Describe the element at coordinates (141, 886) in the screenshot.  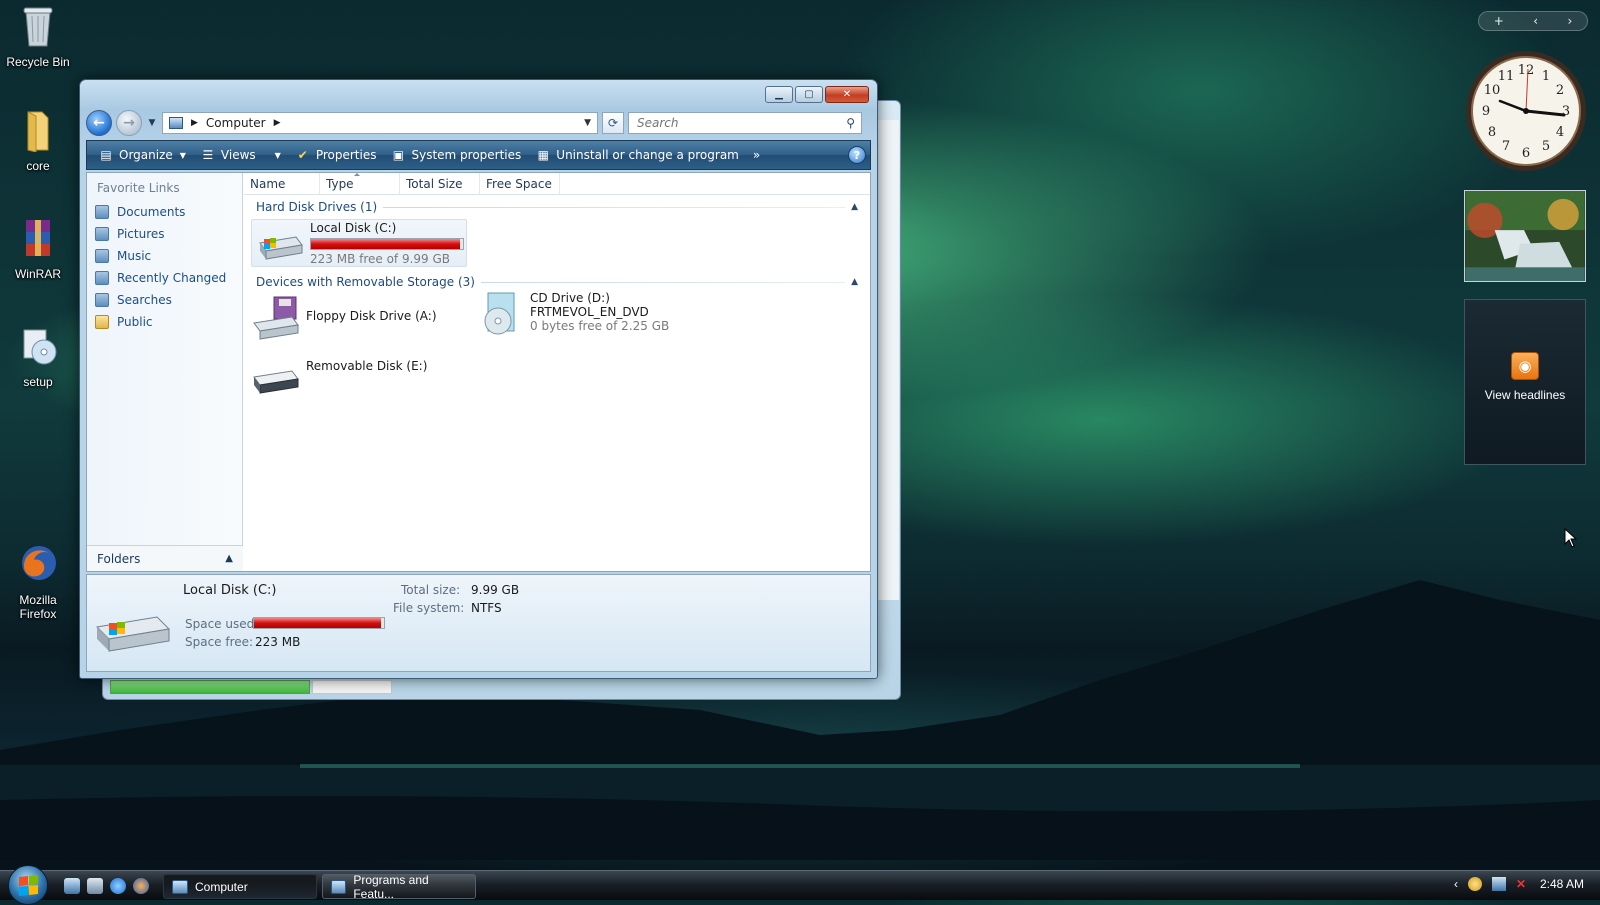
I see `firefox-quicklaunch-icon` at that location.